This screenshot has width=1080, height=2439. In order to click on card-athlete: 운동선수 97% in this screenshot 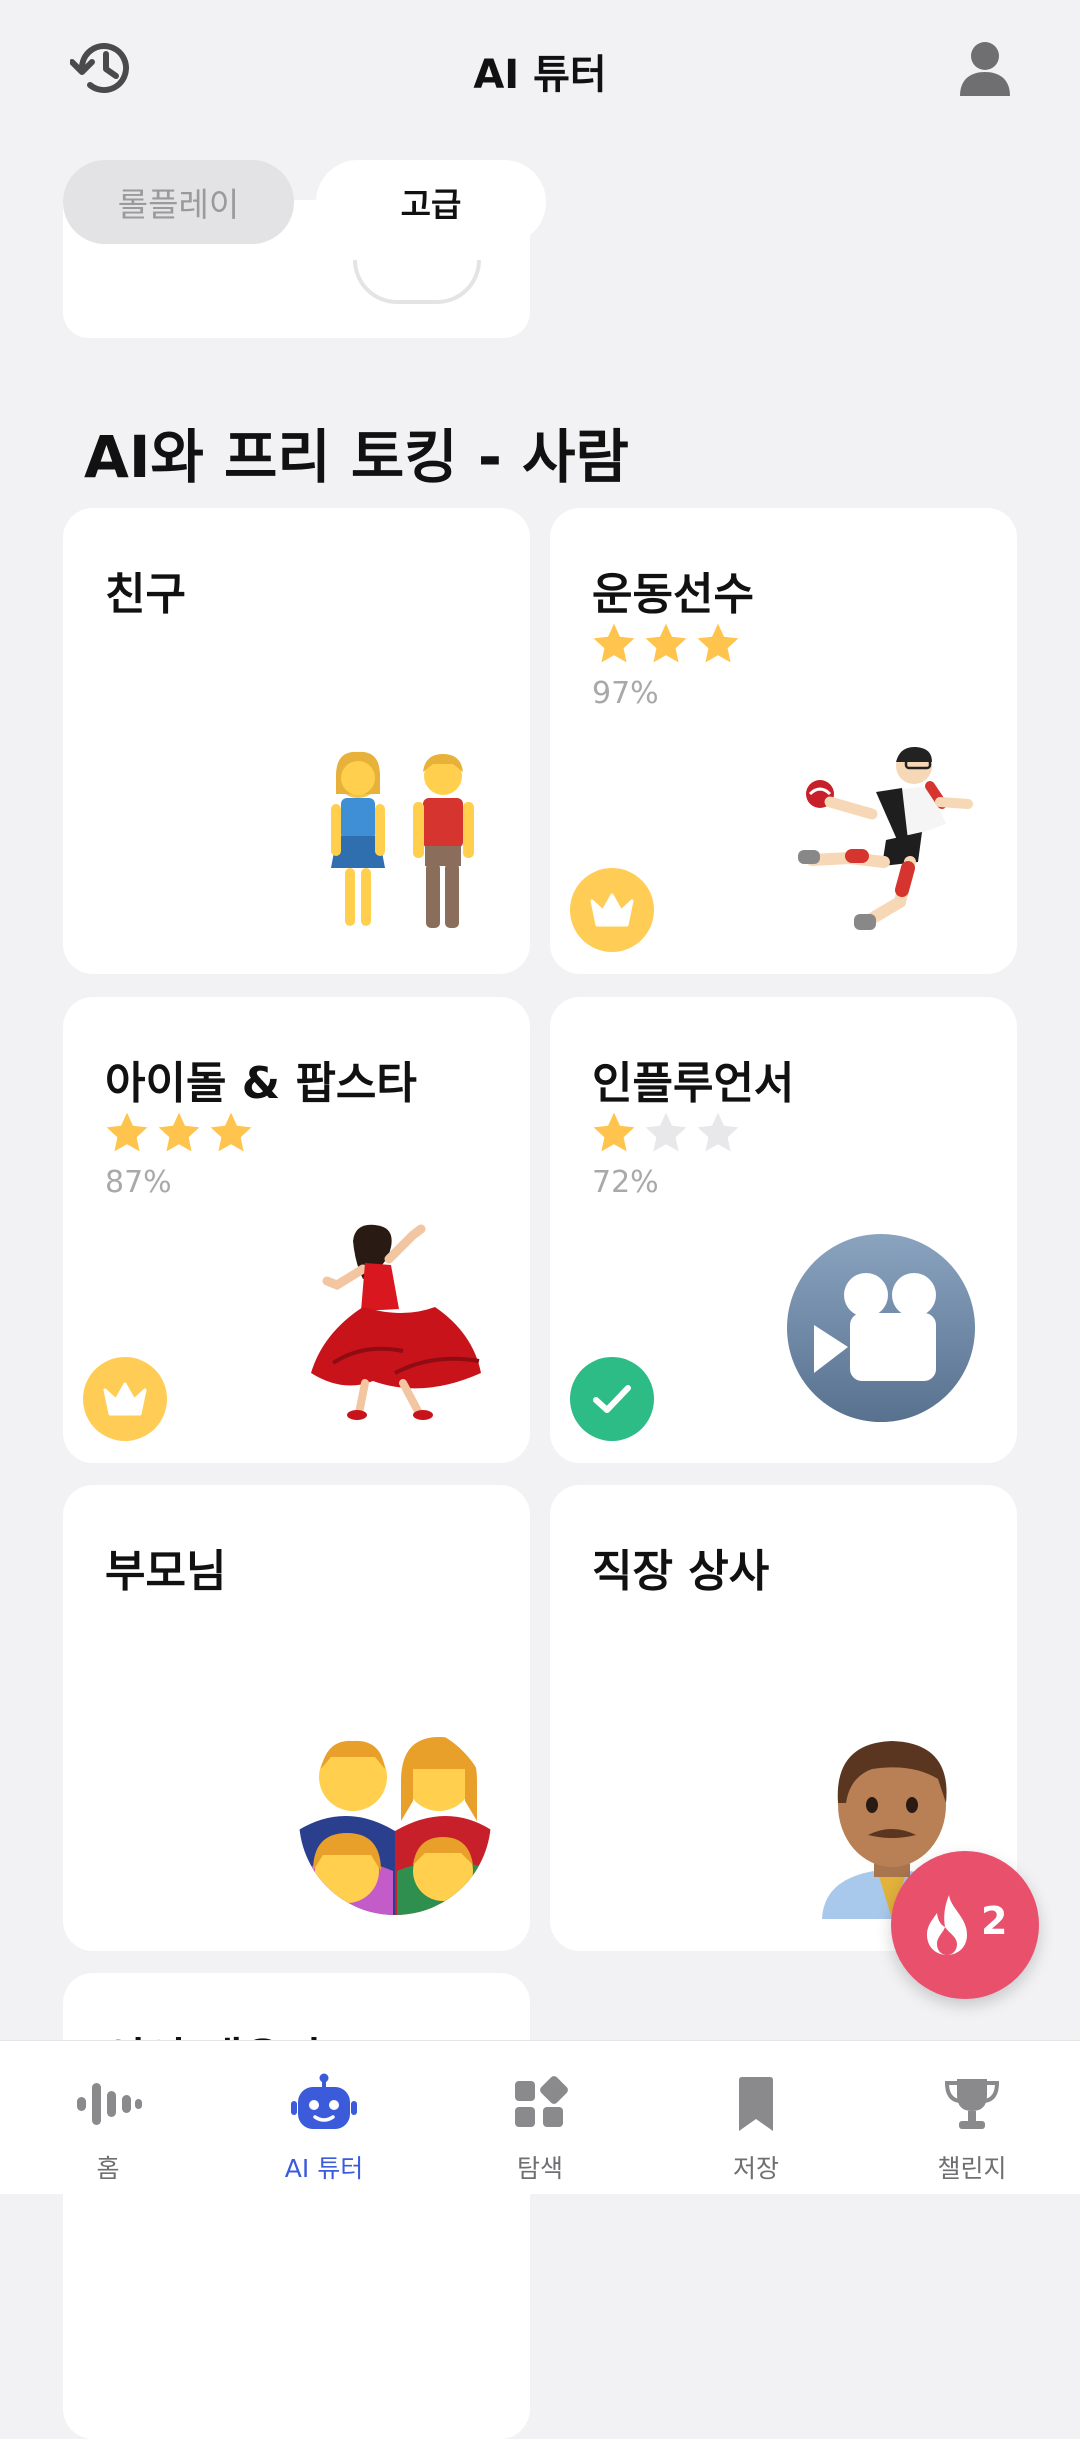, I will do `click(783, 741)`.